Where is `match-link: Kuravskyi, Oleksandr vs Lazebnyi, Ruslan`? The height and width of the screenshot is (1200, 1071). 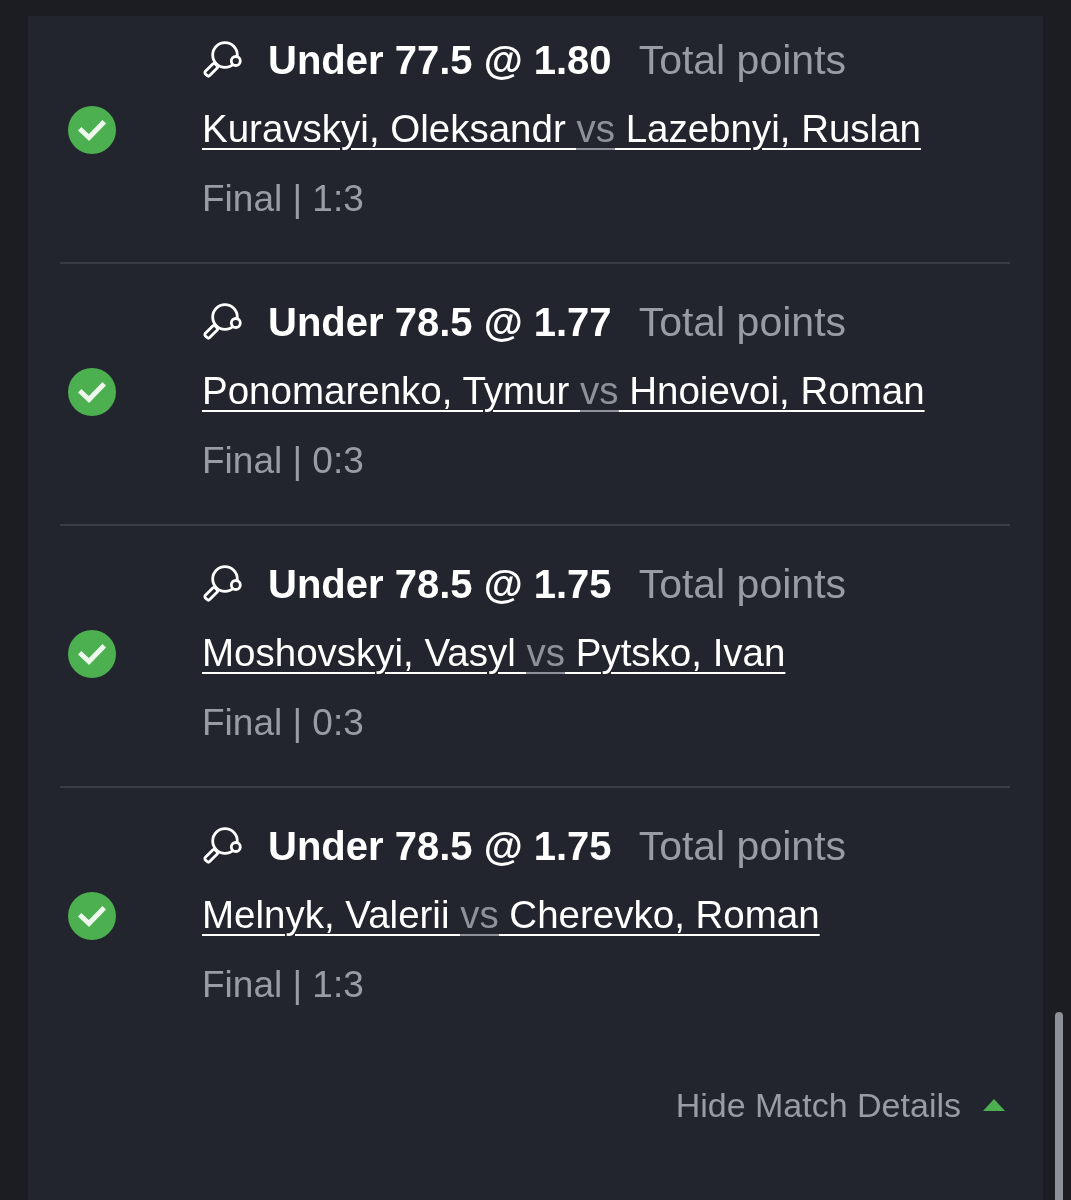
match-link: Kuravskyi, Oleksandr vs Lazebnyi, Ruslan is located at coordinates (561, 130).